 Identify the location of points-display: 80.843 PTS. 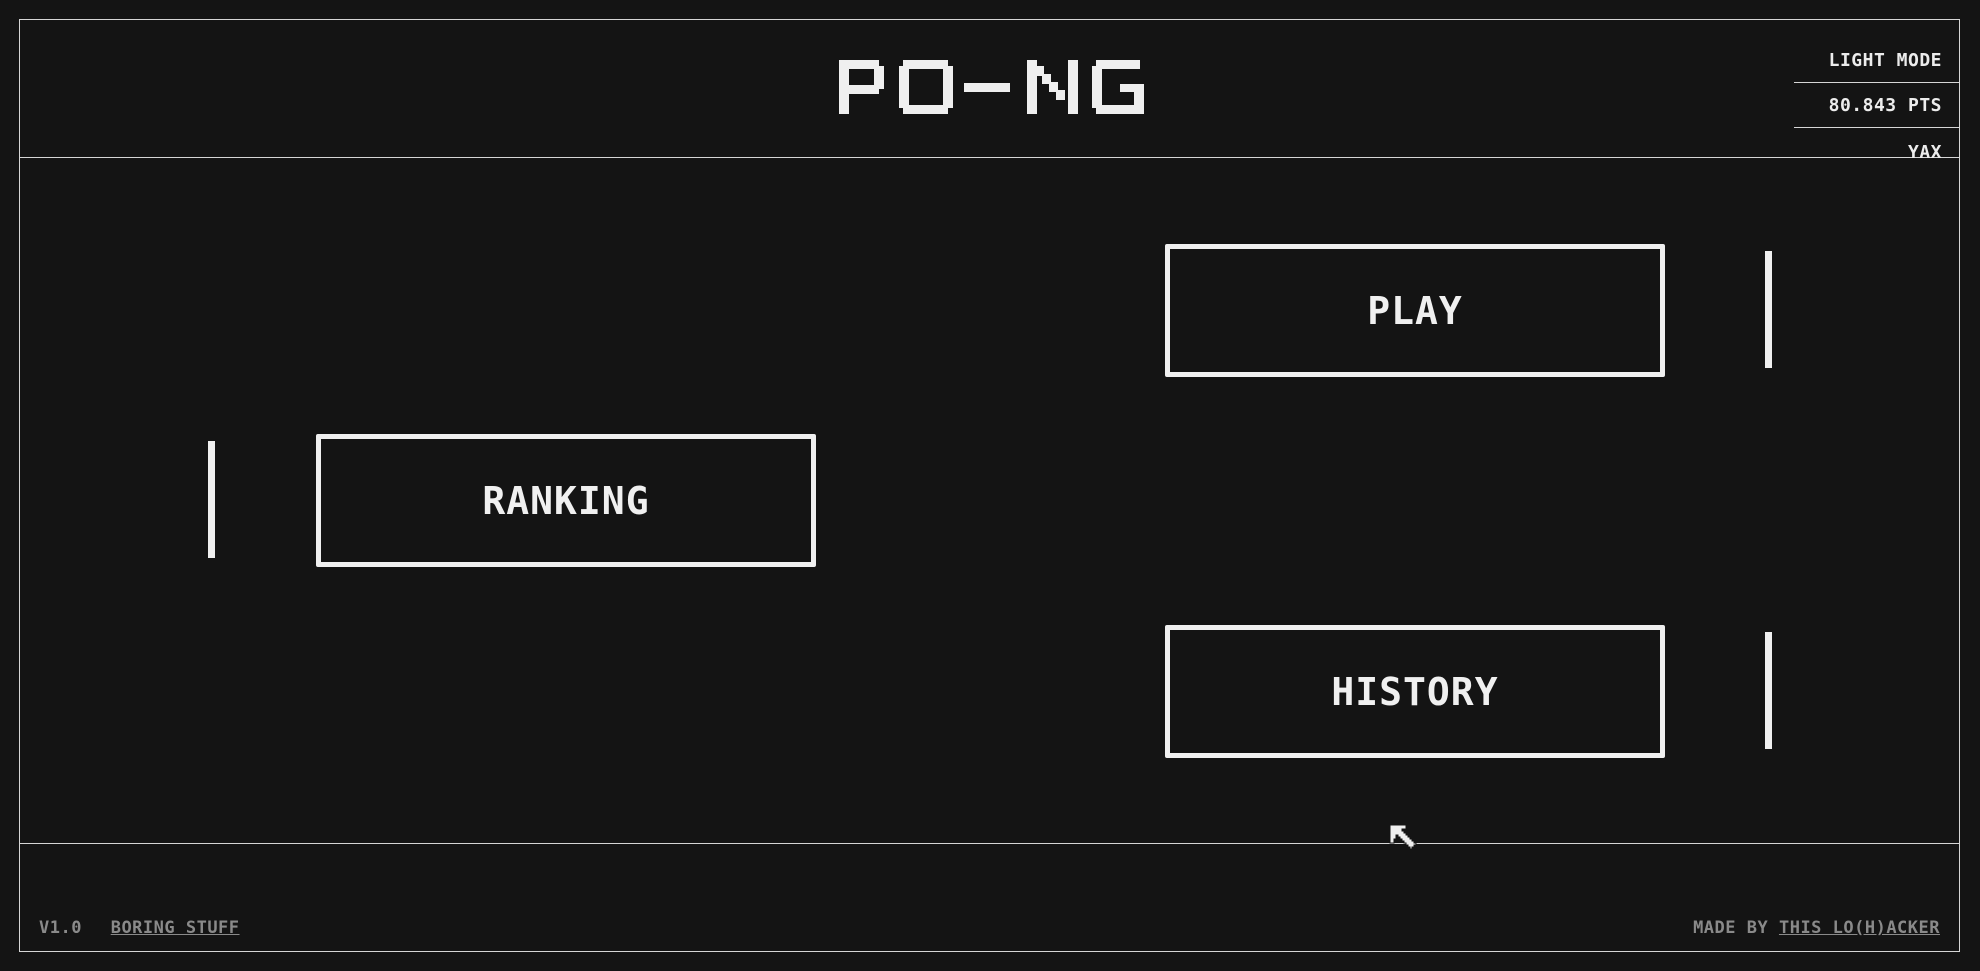
(1877, 105).